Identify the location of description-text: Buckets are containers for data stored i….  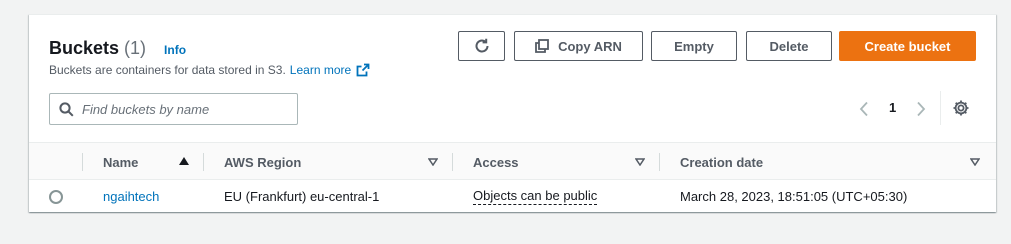
(167, 70).